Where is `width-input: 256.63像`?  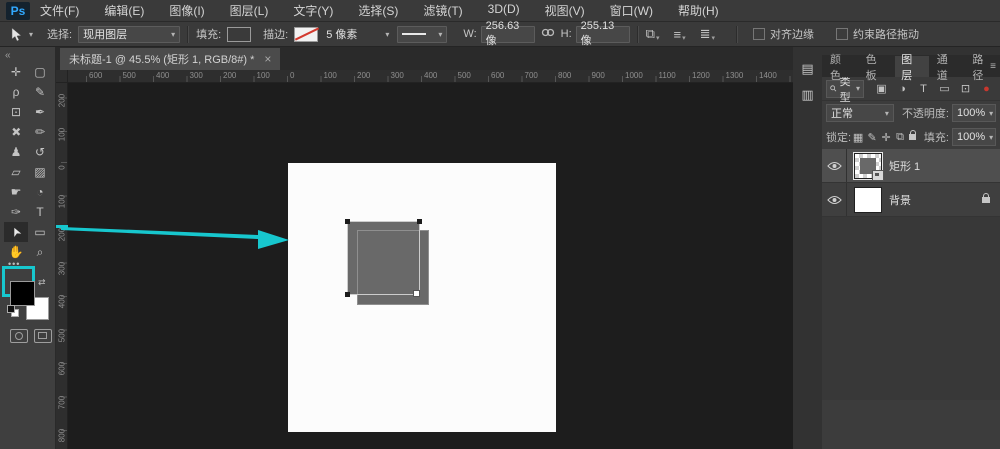
width-input: 256.63像 is located at coordinates (507, 33).